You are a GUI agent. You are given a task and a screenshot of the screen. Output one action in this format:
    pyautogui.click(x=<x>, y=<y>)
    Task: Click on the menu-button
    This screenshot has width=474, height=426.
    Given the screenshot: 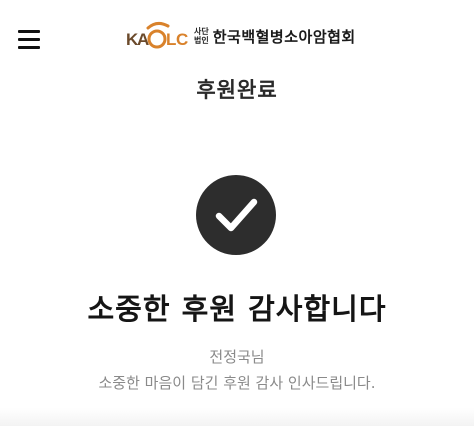 What is the action you would take?
    pyautogui.click(x=29, y=39)
    